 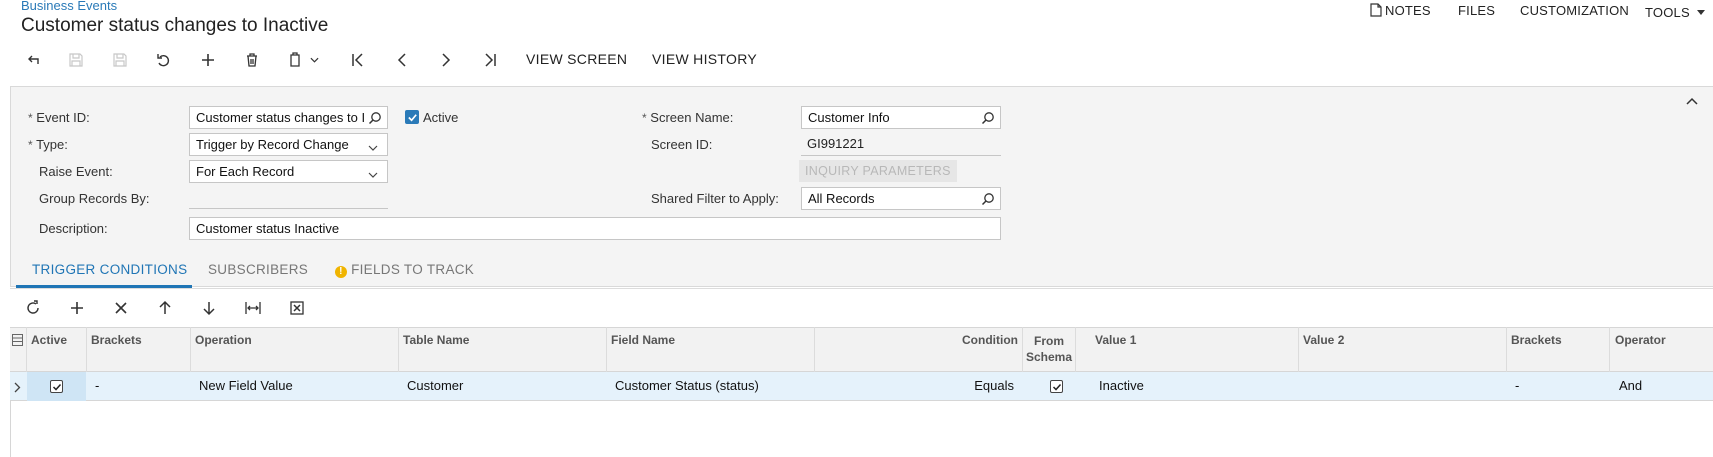 I want to click on previous-record-icon, so click(x=402, y=60).